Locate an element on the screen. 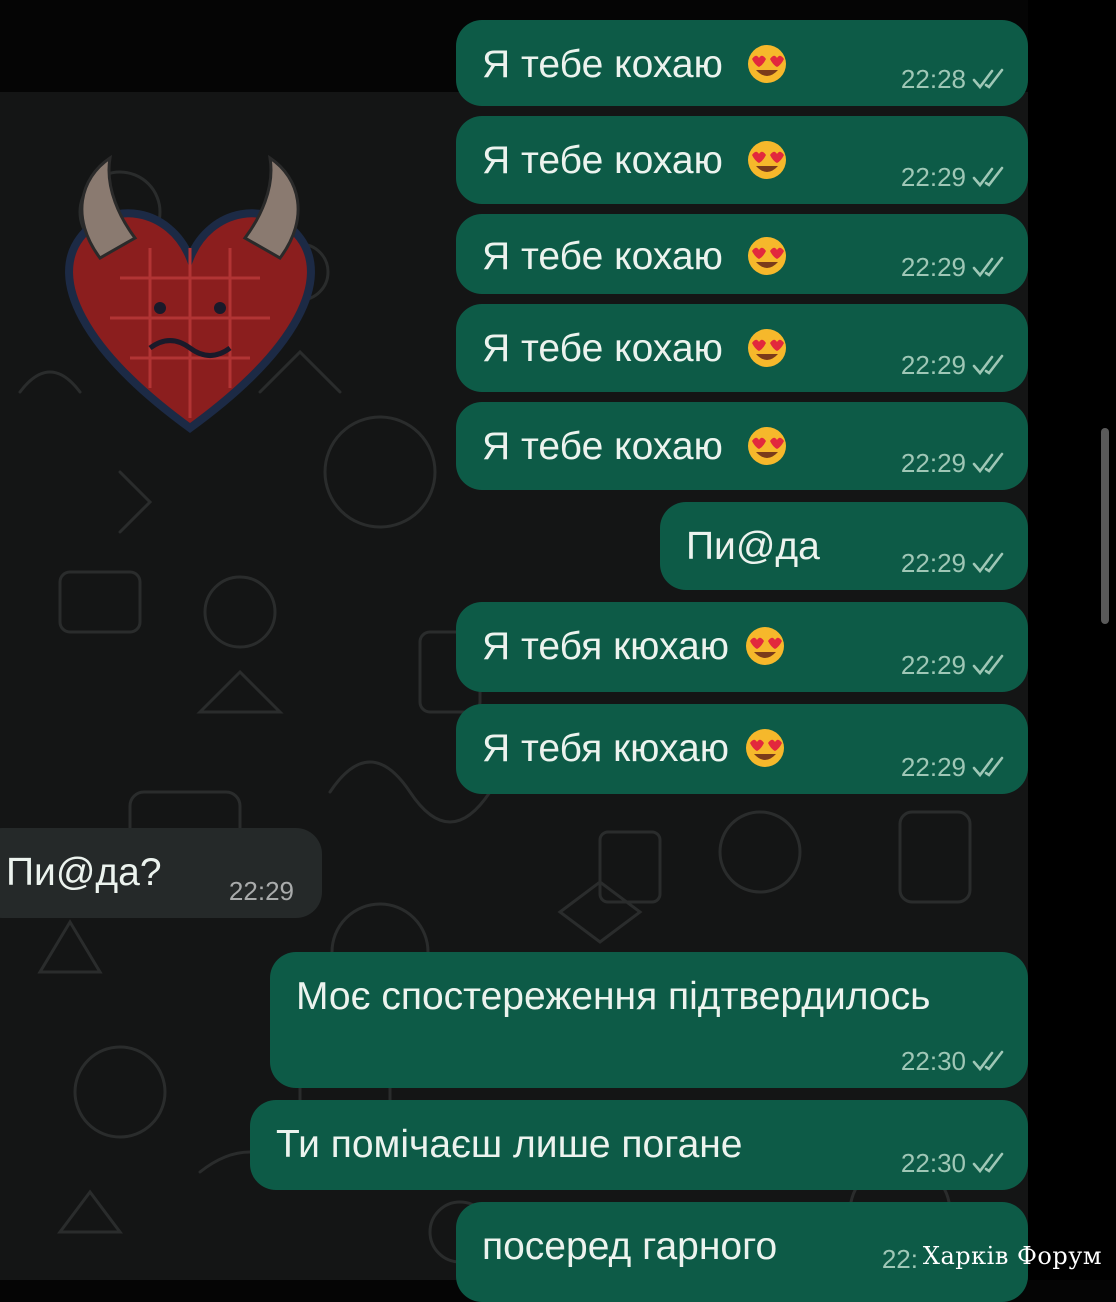 Image resolution: width=1116 pixels, height=1302 pixels. message-text: посеред гарного is located at coordinates (630, 1246).